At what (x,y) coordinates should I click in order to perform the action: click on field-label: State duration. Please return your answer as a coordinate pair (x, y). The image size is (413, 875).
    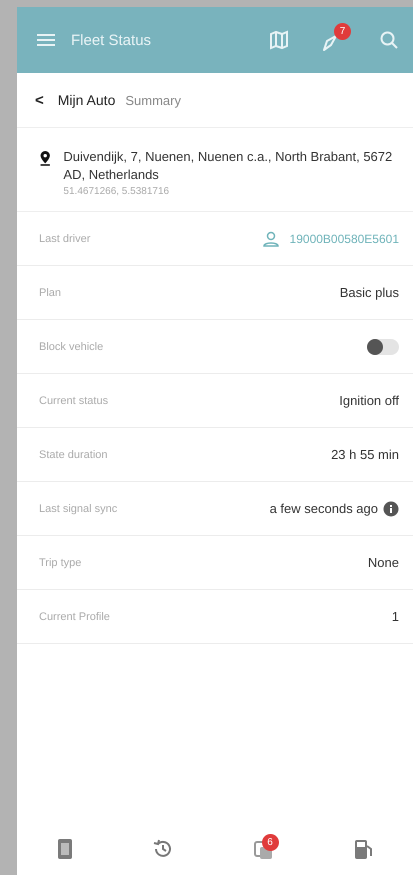
    Looking at the image, I should click on (73, 454).